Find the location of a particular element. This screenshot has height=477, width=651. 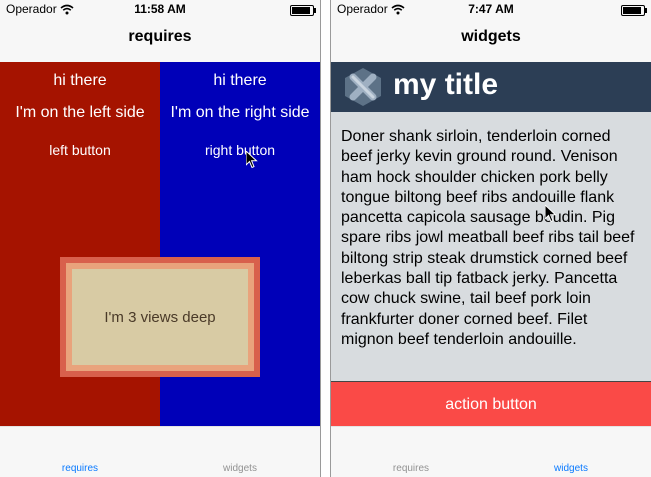

right-greeting: hi there is located at coordinates (240, 80).